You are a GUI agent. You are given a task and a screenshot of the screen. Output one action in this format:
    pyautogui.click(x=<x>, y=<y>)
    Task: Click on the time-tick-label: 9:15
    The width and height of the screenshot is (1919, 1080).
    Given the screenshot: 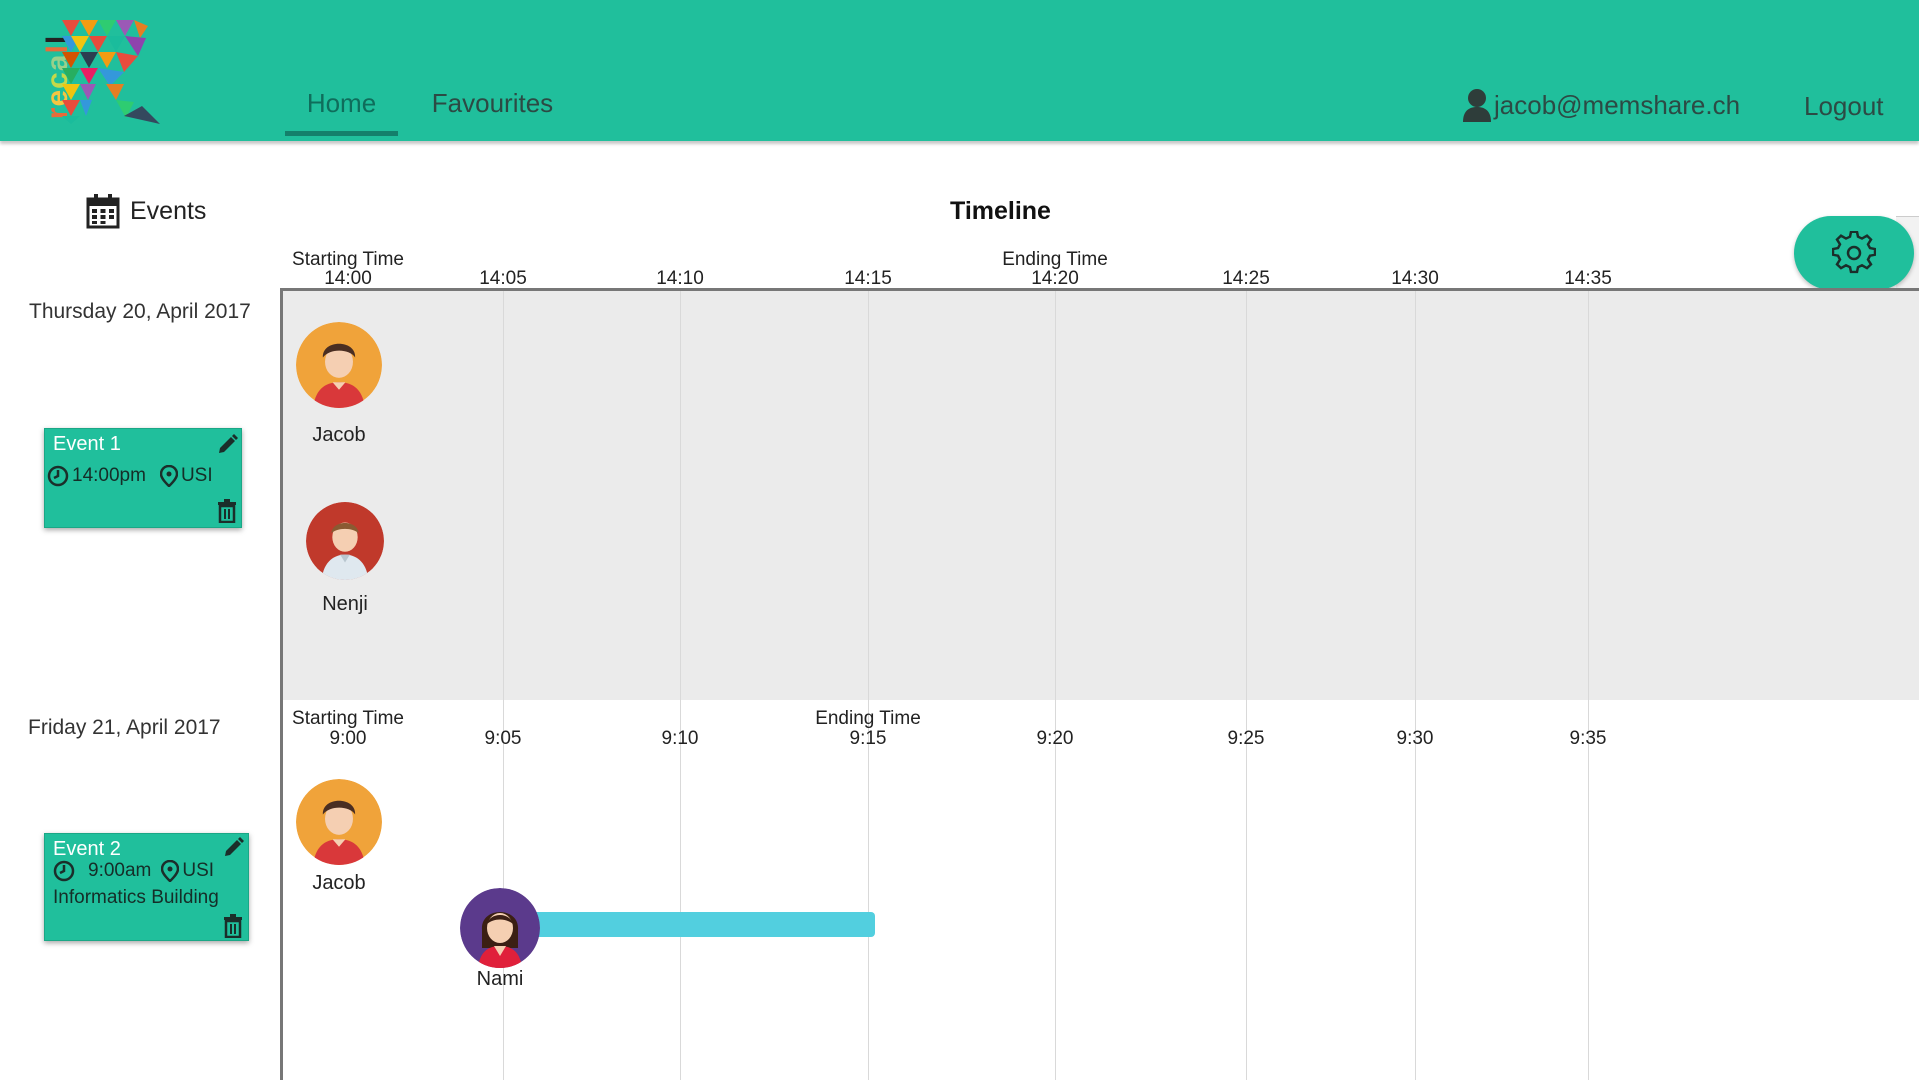 What is the action you would take?
    pyautogui.click(x=868, y=738)
    